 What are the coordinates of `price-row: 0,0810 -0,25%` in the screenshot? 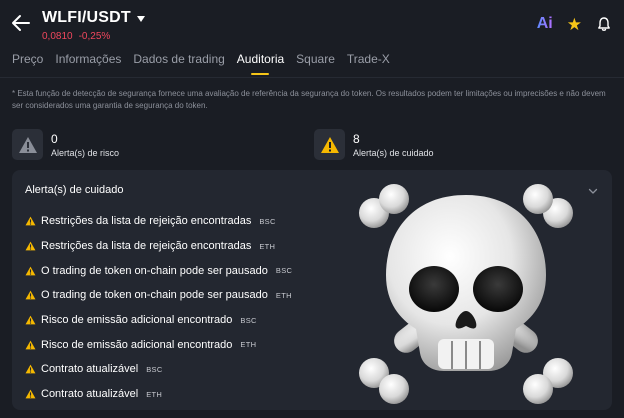 It's located at (76, 36).